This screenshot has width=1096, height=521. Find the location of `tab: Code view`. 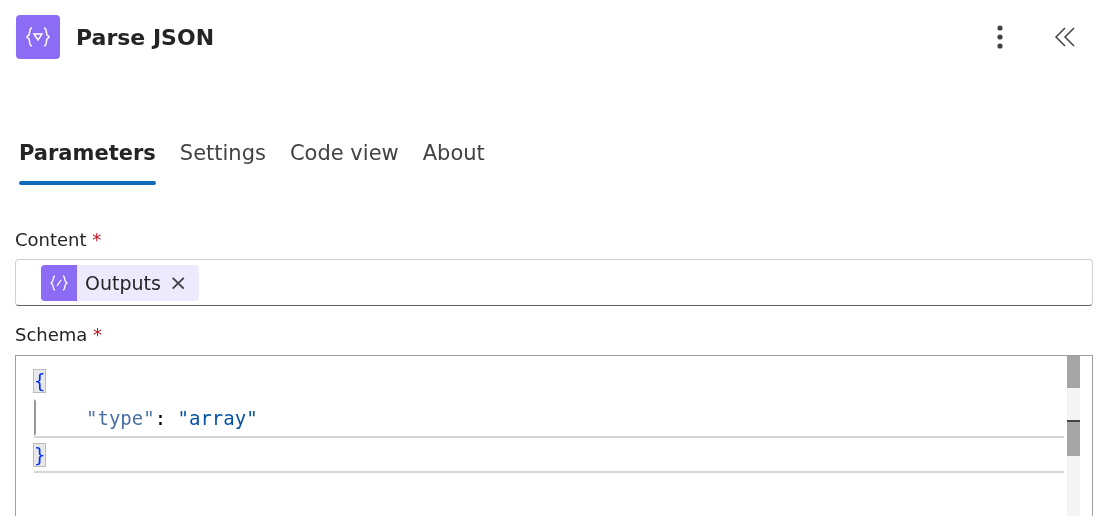

tab: Code view is located at coordinates (344, 163).